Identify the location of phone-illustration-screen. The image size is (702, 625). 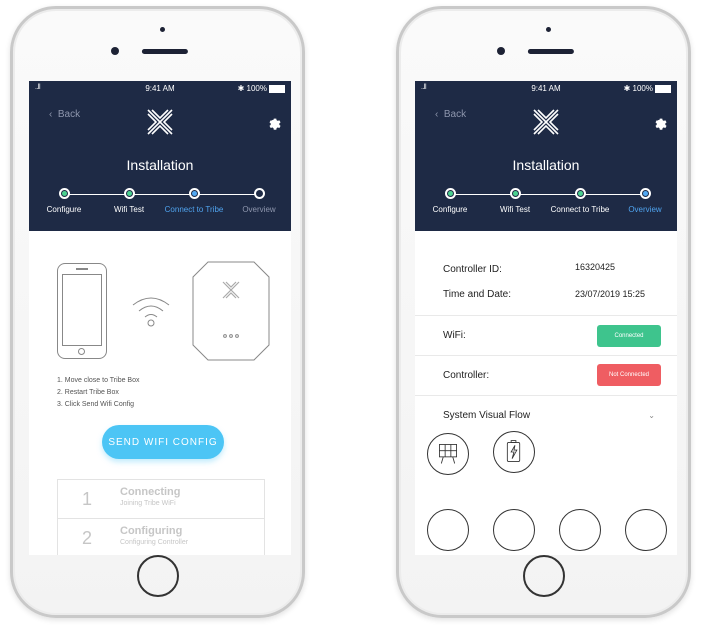
(82, 310).